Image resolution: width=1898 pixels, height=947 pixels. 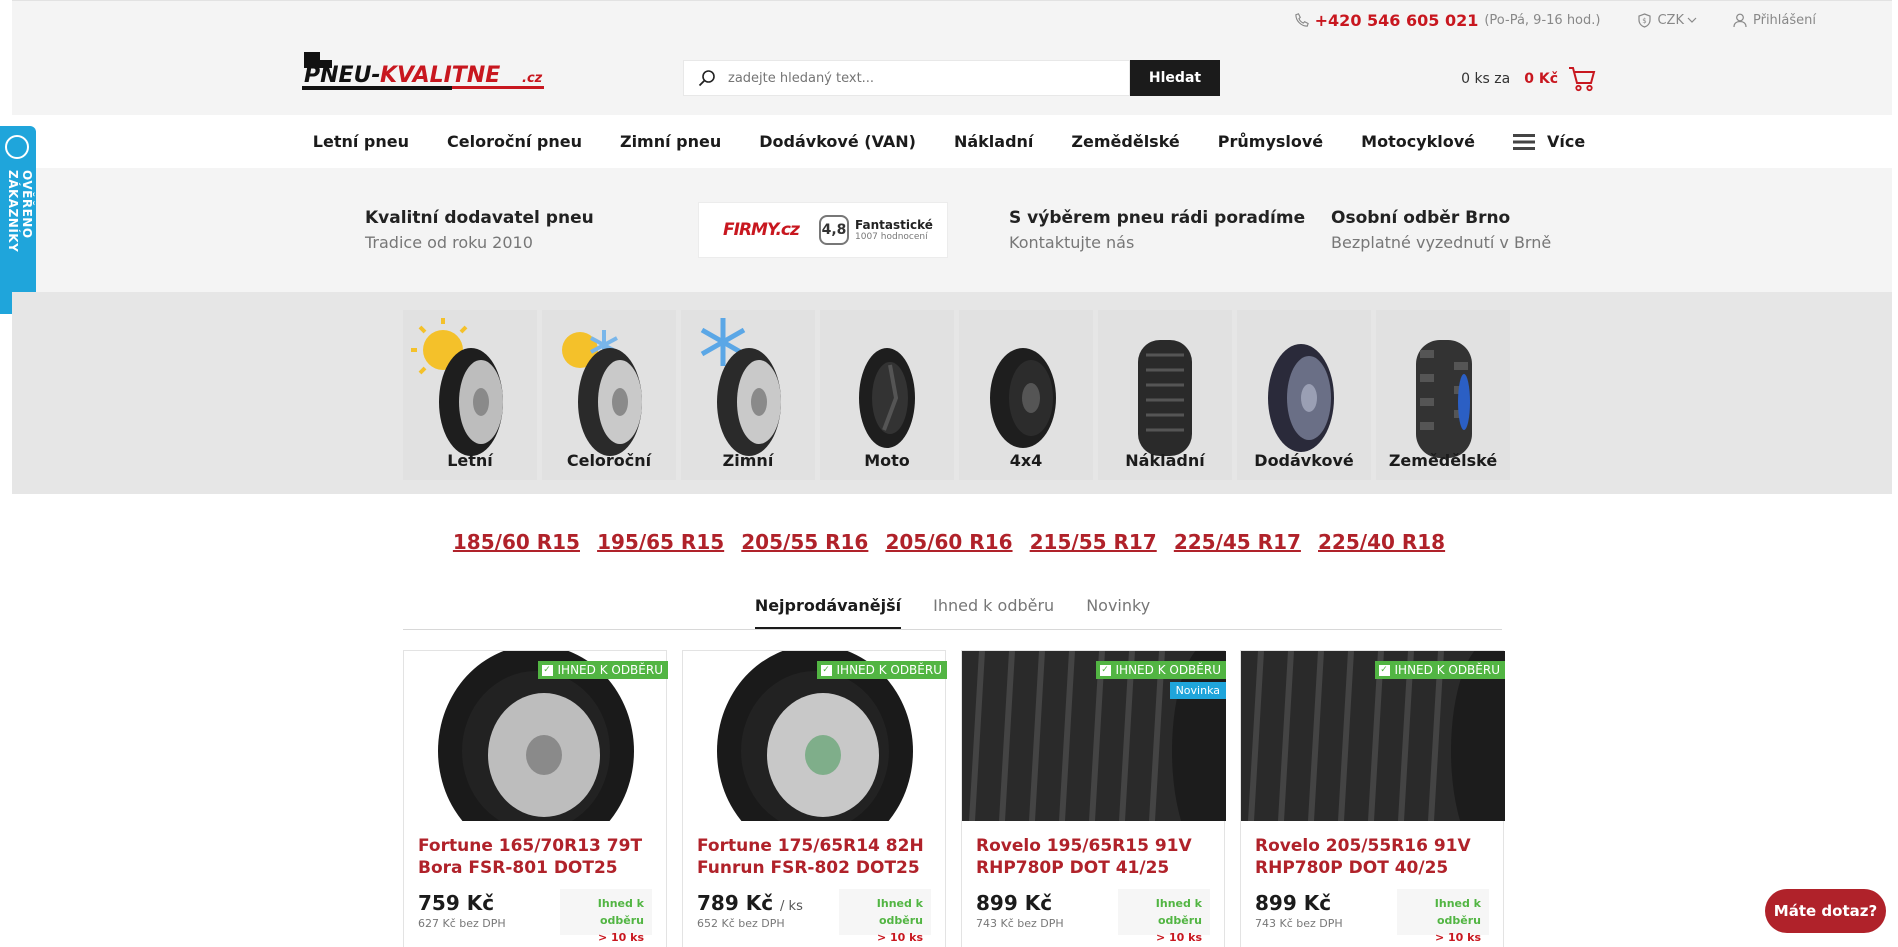 I want to click on logo-text-main: PNEU-, so click(x=342, y=75).